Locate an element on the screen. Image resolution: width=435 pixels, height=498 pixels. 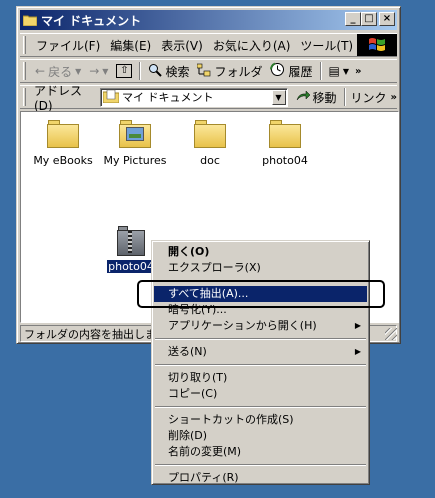
file-item: doc is located at coordinates (210, 143).